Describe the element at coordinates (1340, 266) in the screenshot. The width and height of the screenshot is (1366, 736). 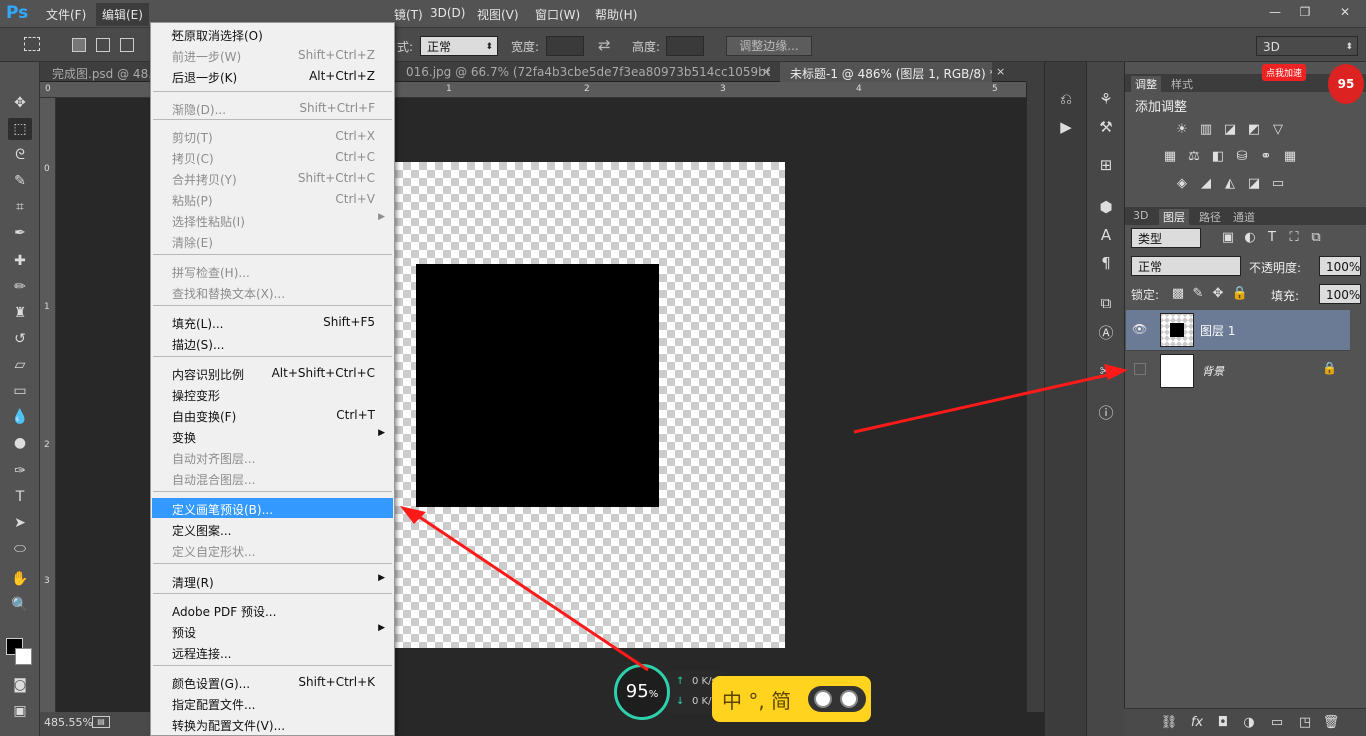
I see `opacity-input: 100%` at that location.